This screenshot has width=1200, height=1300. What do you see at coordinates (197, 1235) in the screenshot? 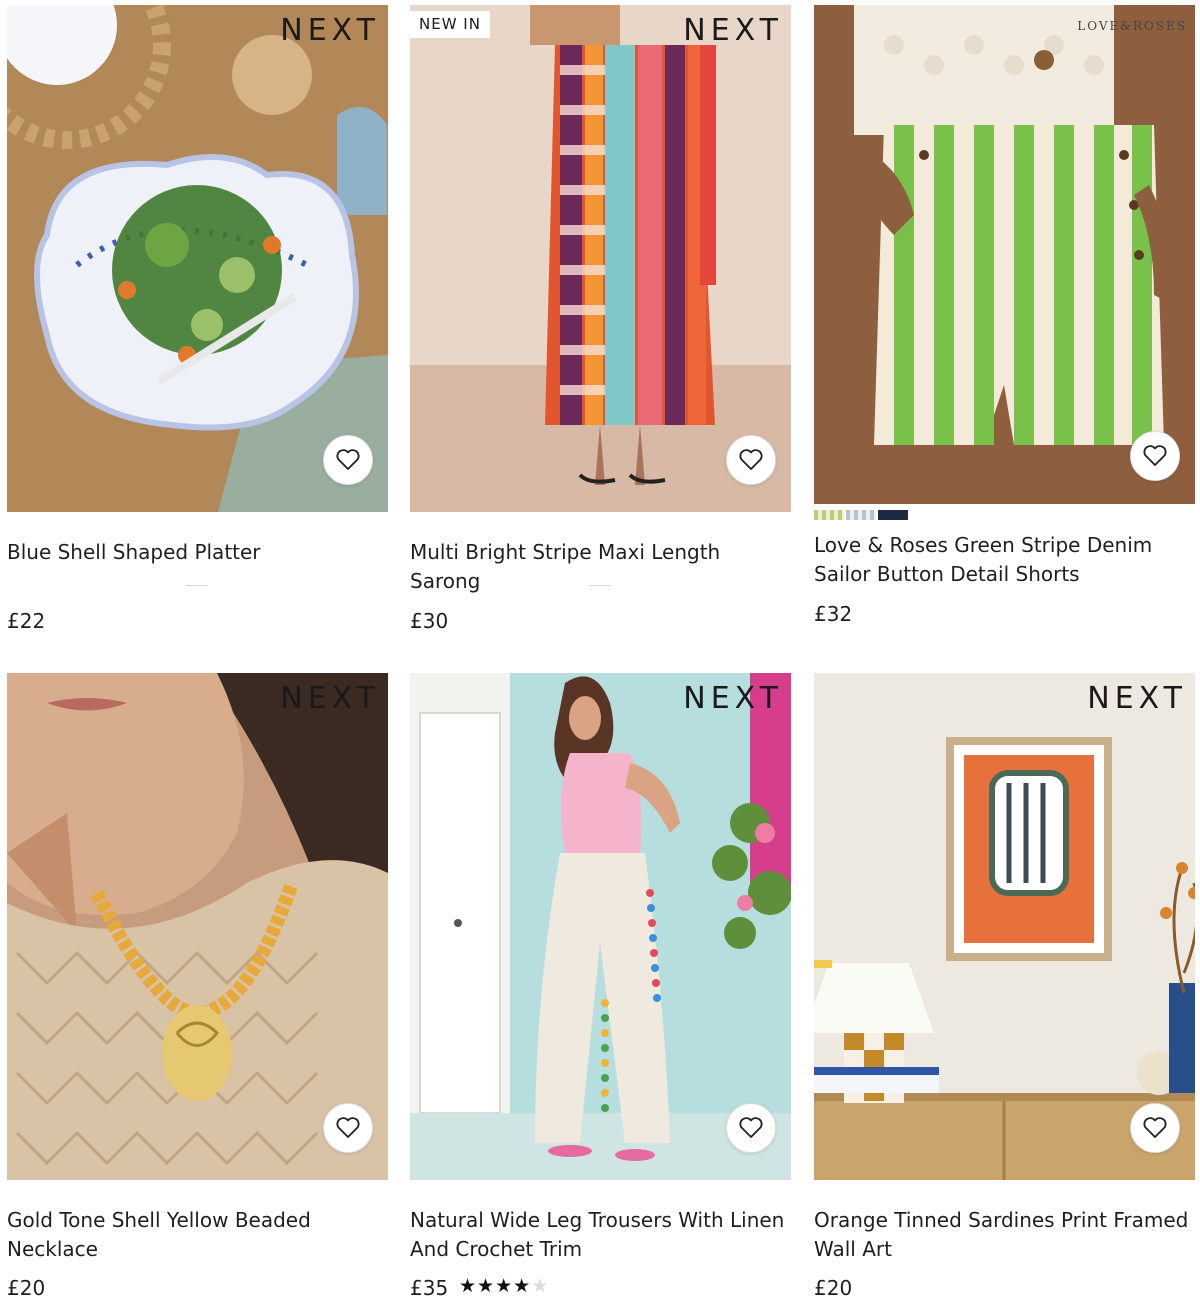
I see `product-title: Gold Tone Shell Yellow Beaded Necklace` at bounding box center [197, 1235].